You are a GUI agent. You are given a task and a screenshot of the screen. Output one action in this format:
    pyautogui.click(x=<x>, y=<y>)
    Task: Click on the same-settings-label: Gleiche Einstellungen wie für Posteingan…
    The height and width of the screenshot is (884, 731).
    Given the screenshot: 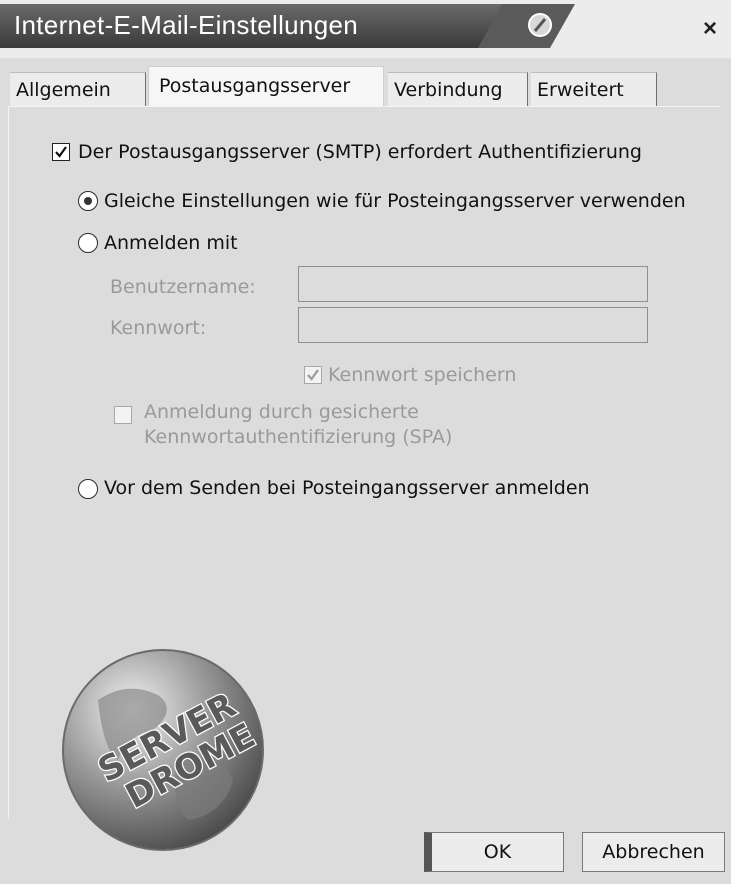 What is the action you would take?
    pyautogui.click(x=395, y=201)
    